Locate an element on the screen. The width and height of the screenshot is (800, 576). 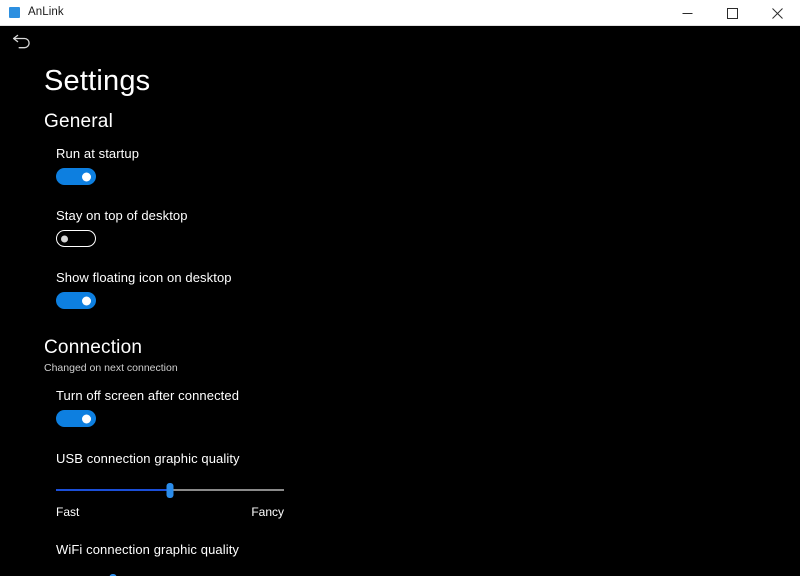
back-arrow-icon is located at coordinates (22, 43).